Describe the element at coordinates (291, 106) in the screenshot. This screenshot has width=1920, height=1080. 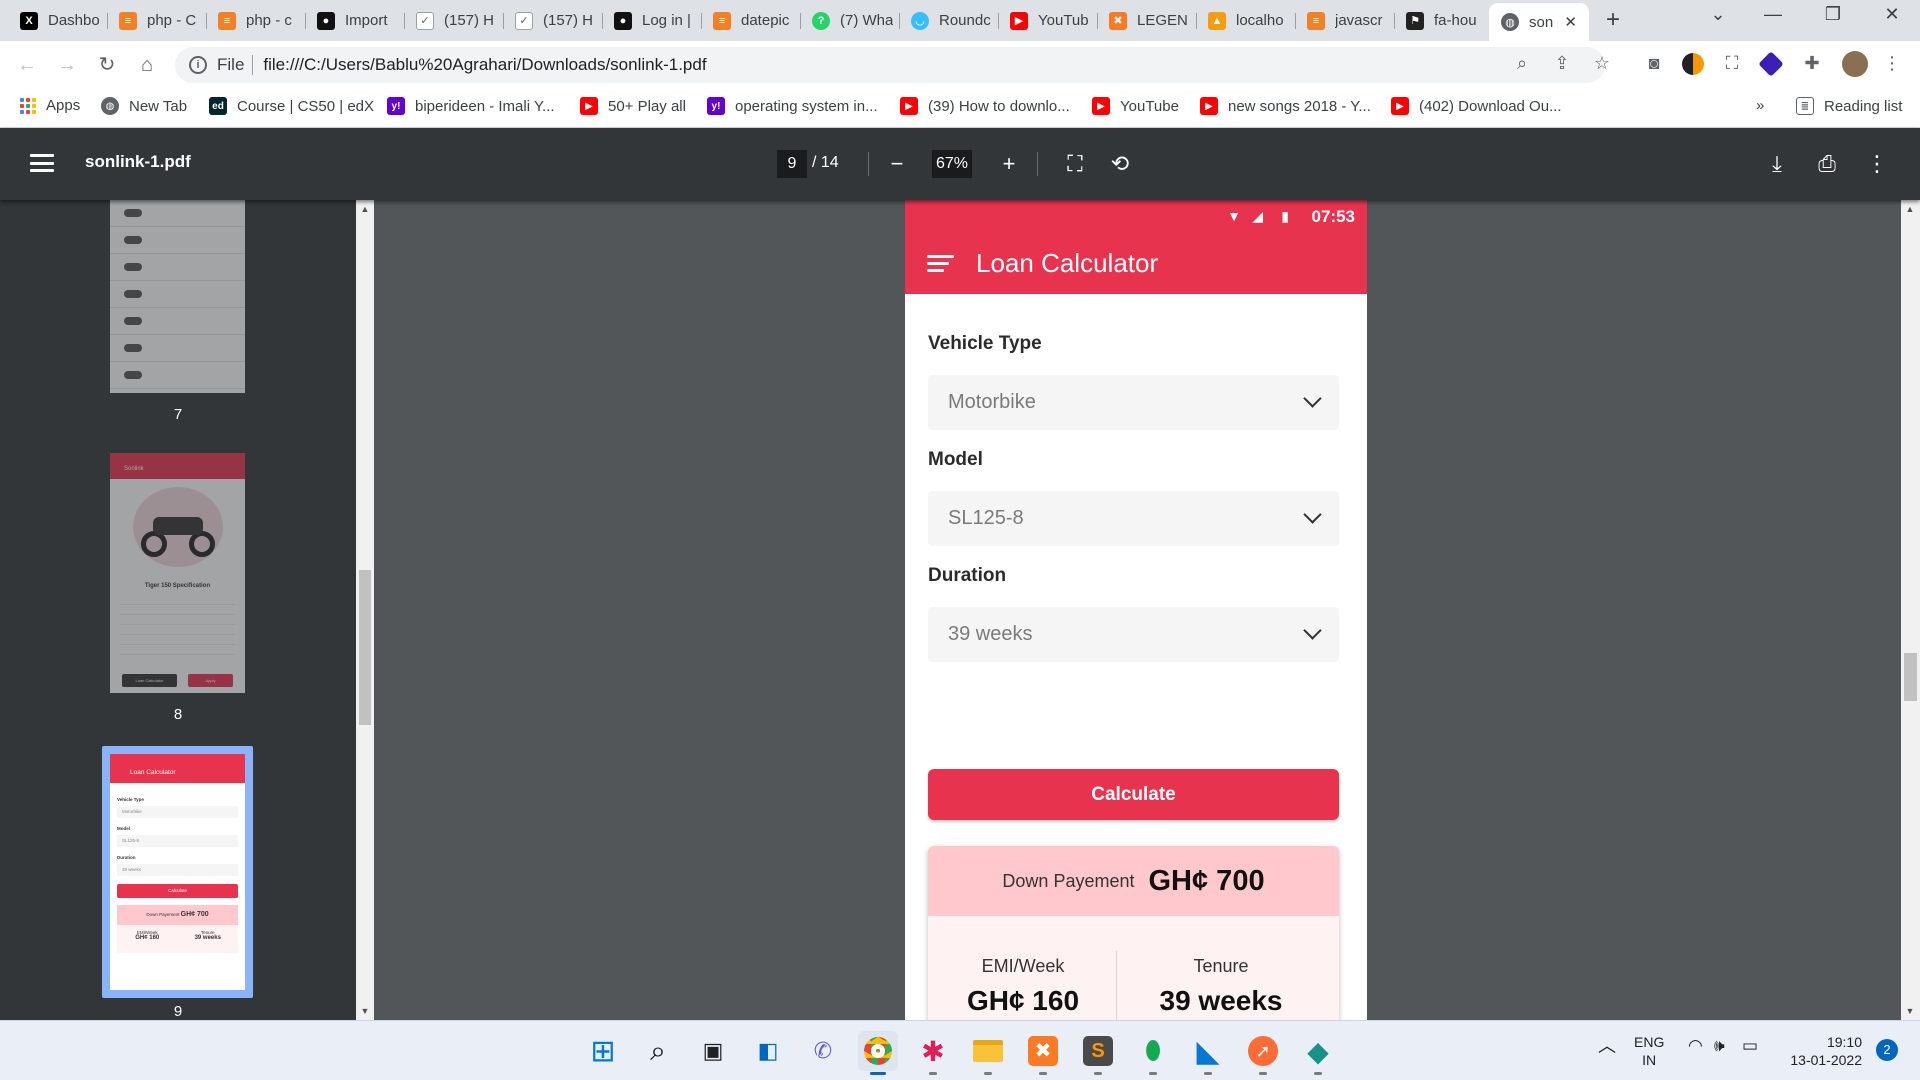
I see `bookmark-item: ed Course | CS50 | edX` at that location.